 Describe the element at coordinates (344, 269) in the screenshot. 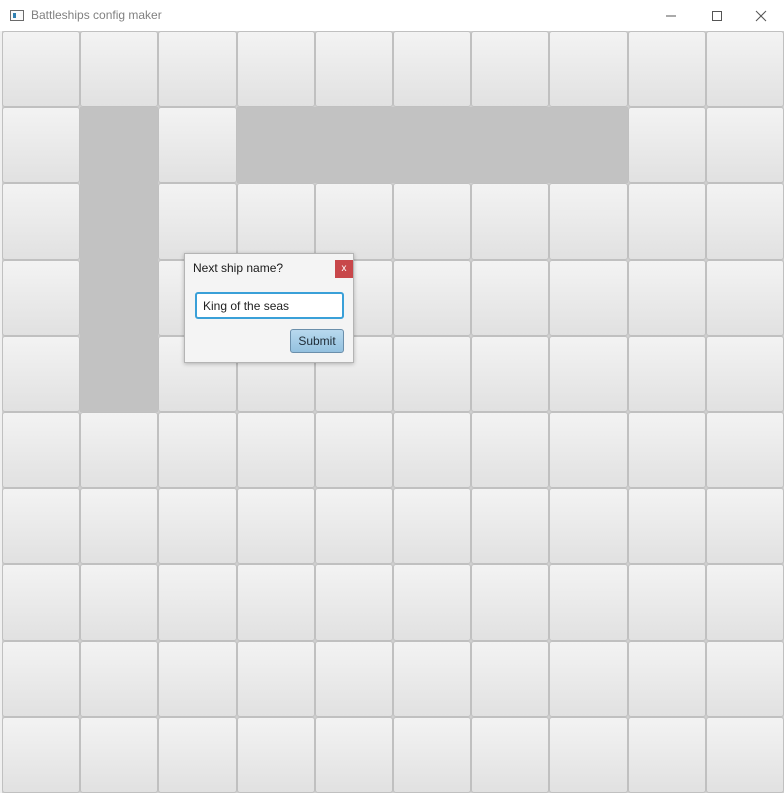

I see `dialog-close-button: x` at that location.